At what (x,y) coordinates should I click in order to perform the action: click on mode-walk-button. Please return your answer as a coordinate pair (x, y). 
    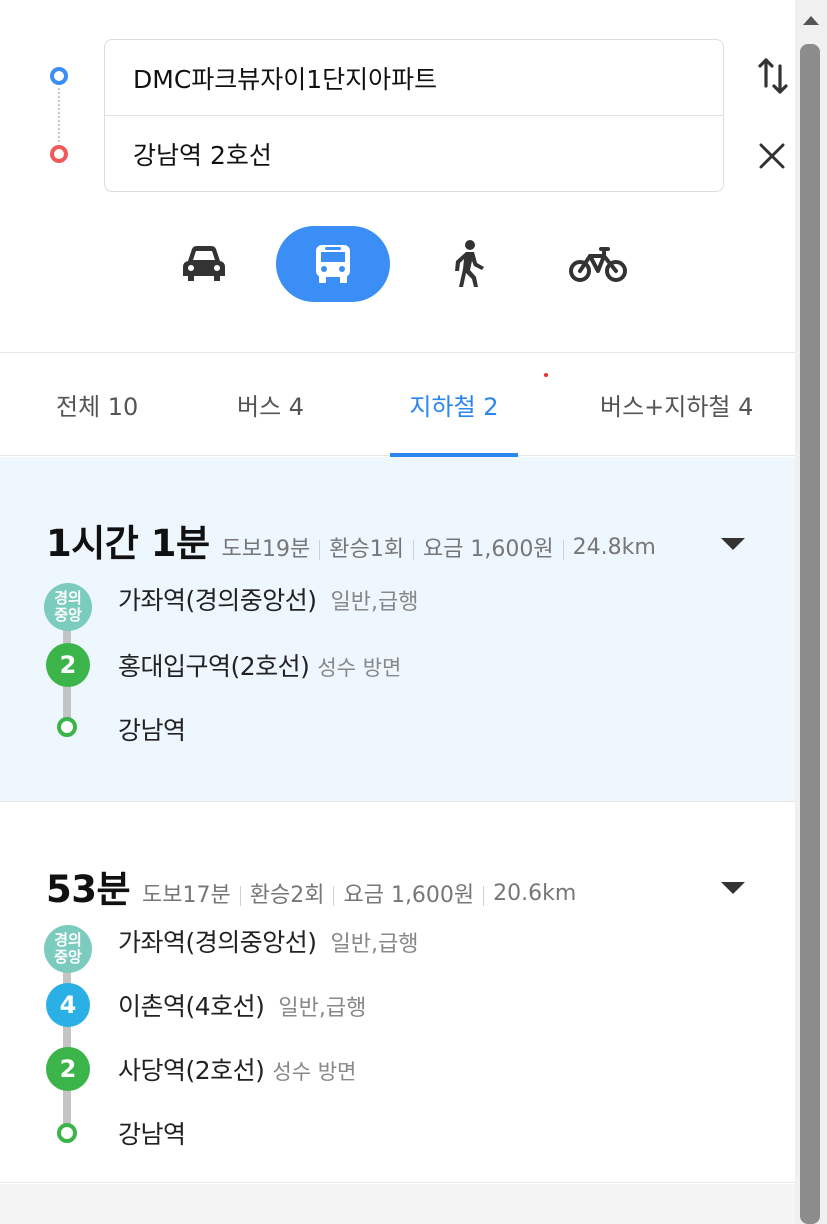
    Looking at the image, I should click on (468, 264).